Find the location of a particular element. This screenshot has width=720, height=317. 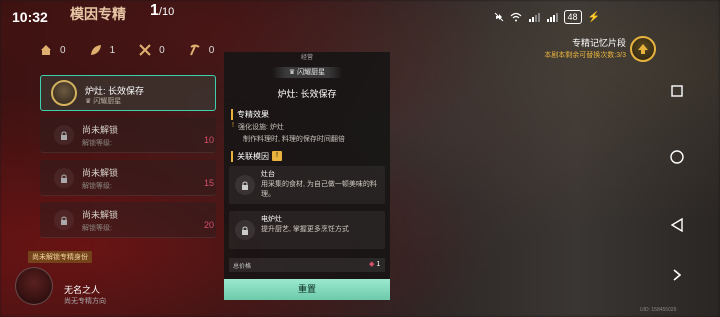

identity-sub: 尚无专精方向 is located at coordinates (85, 301).